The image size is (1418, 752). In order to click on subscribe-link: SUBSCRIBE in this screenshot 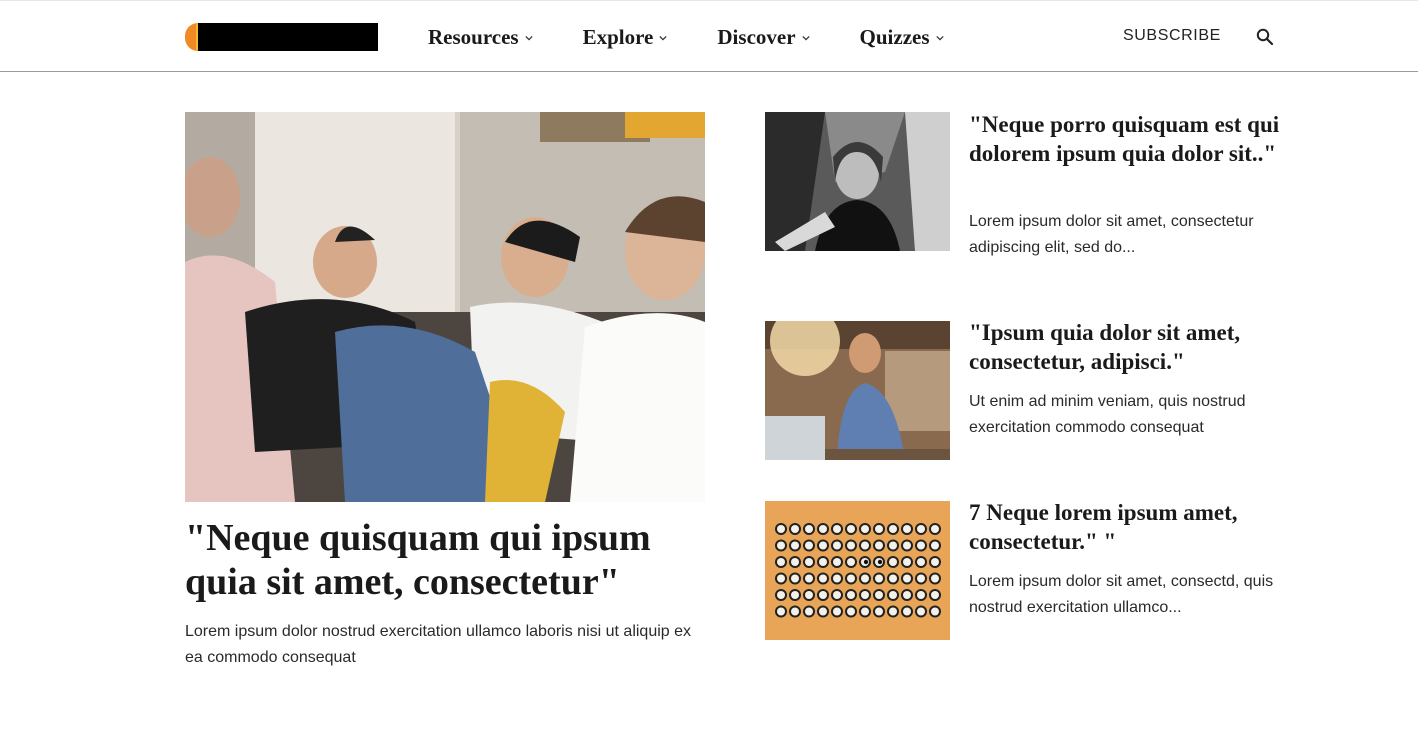, I will do `click(1172, 36)`.